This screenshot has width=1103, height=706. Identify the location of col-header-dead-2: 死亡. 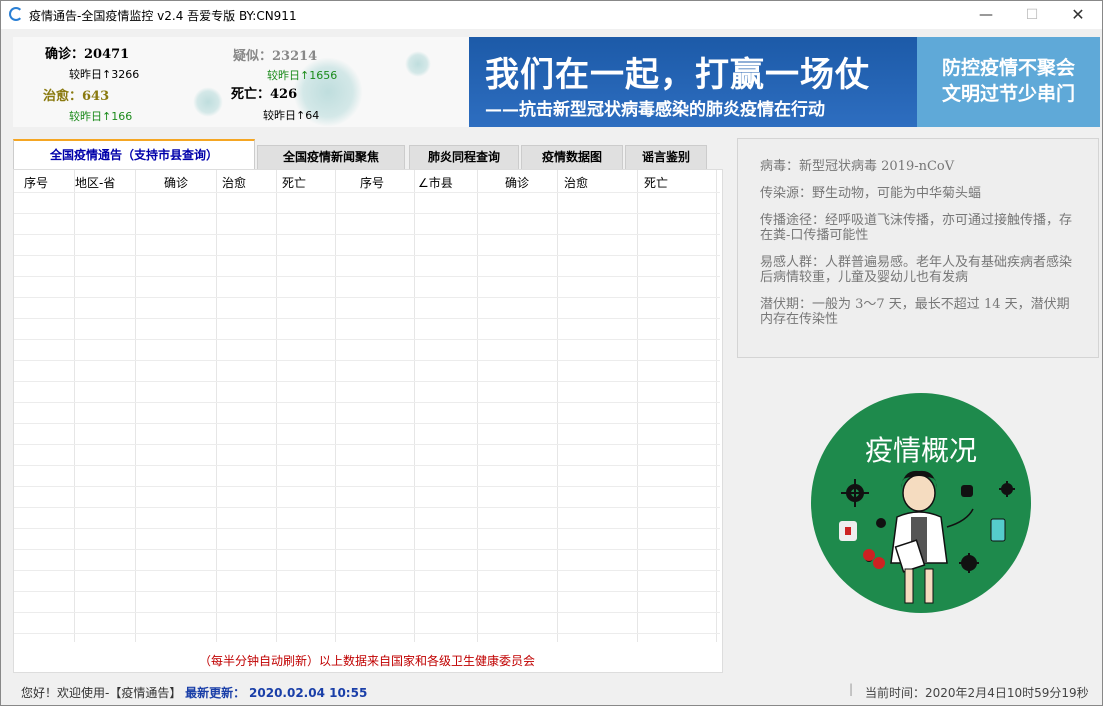
(656, 182).